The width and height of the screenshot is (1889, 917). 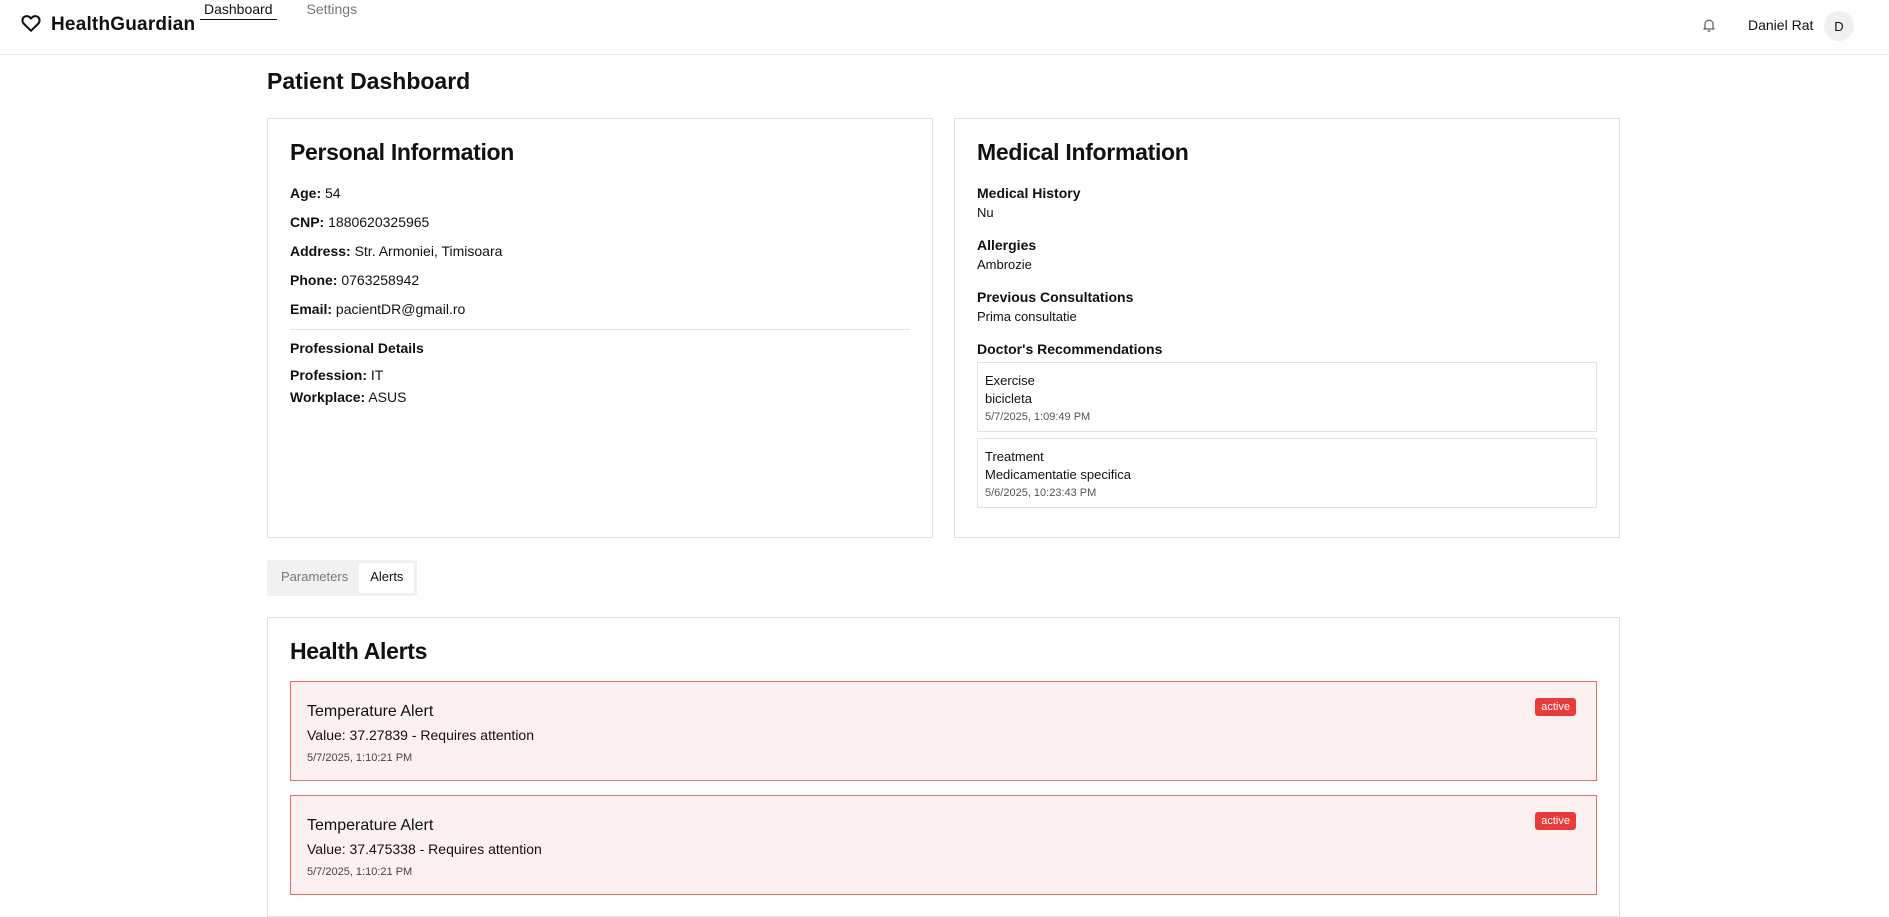 I want to click on recommendation-item: Exercise bicicleta 5/7/2025, 1:09:49 PM, so click(x=1287, y=397).